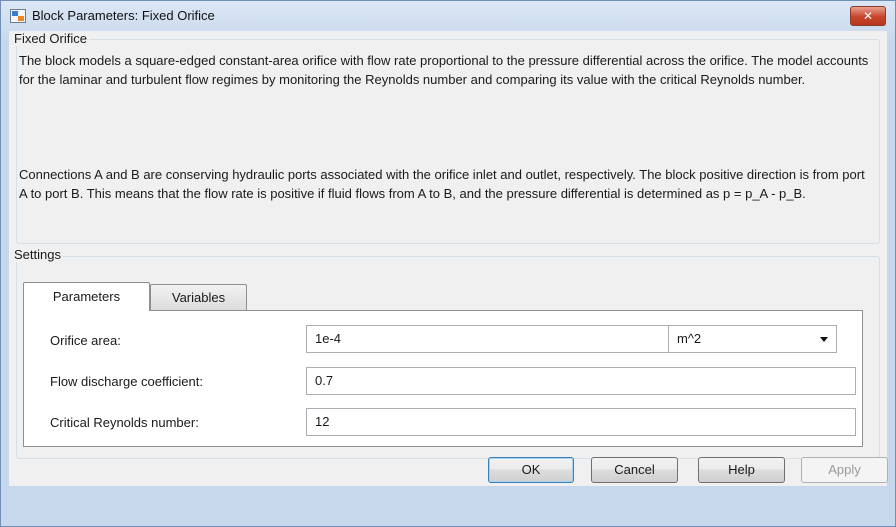  I want to click on title-bar: Block Parameters: Fixed Orifice ✕, so click(448, 16).